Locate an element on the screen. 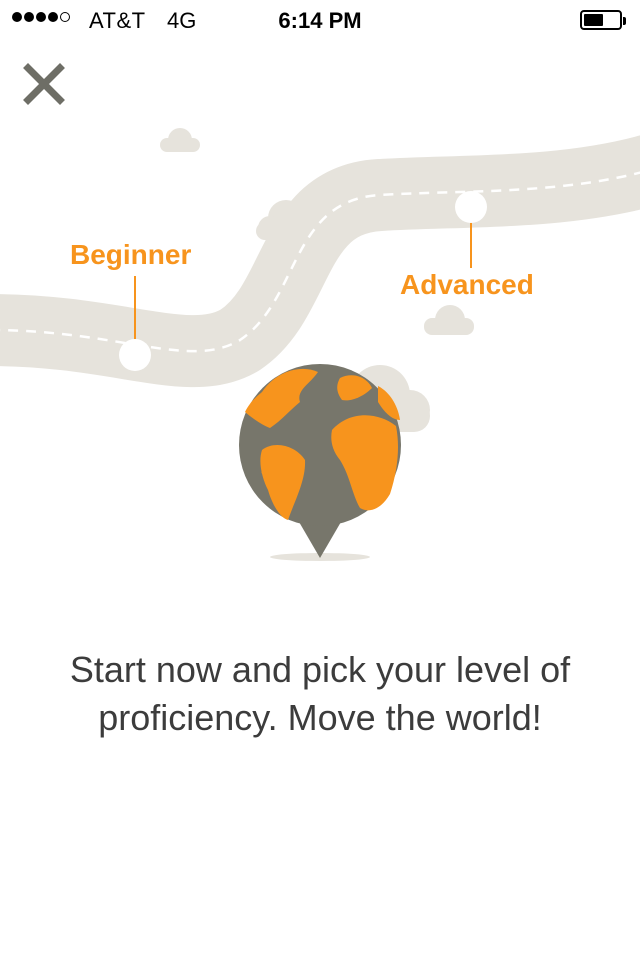 Image resolution: width=640 pixels, height=960 pixels. advanced-label: Advanced is located at coordinates (467, 285).